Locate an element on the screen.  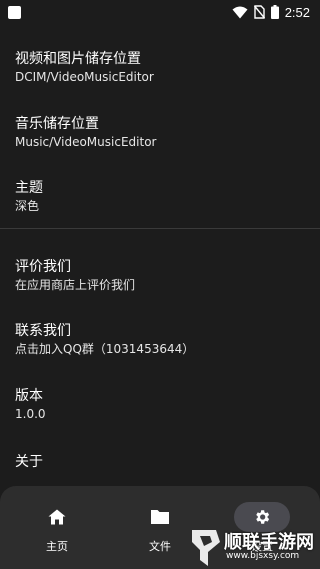
folder-icon is located at coordinates (160, 517).